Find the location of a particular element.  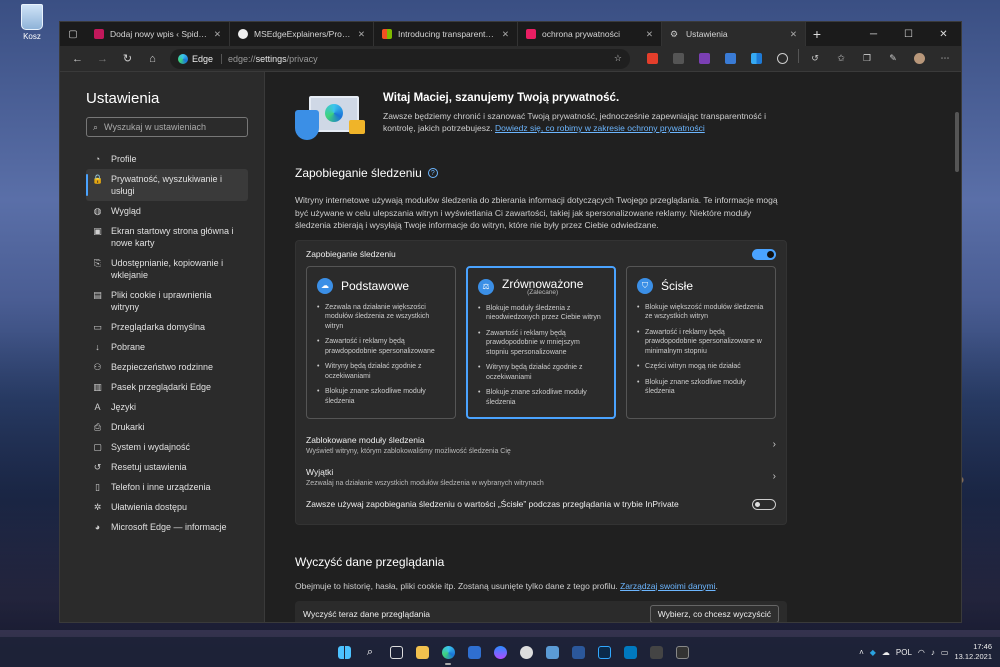

settings-search: ⌕ is located at coordinates (167, 127).